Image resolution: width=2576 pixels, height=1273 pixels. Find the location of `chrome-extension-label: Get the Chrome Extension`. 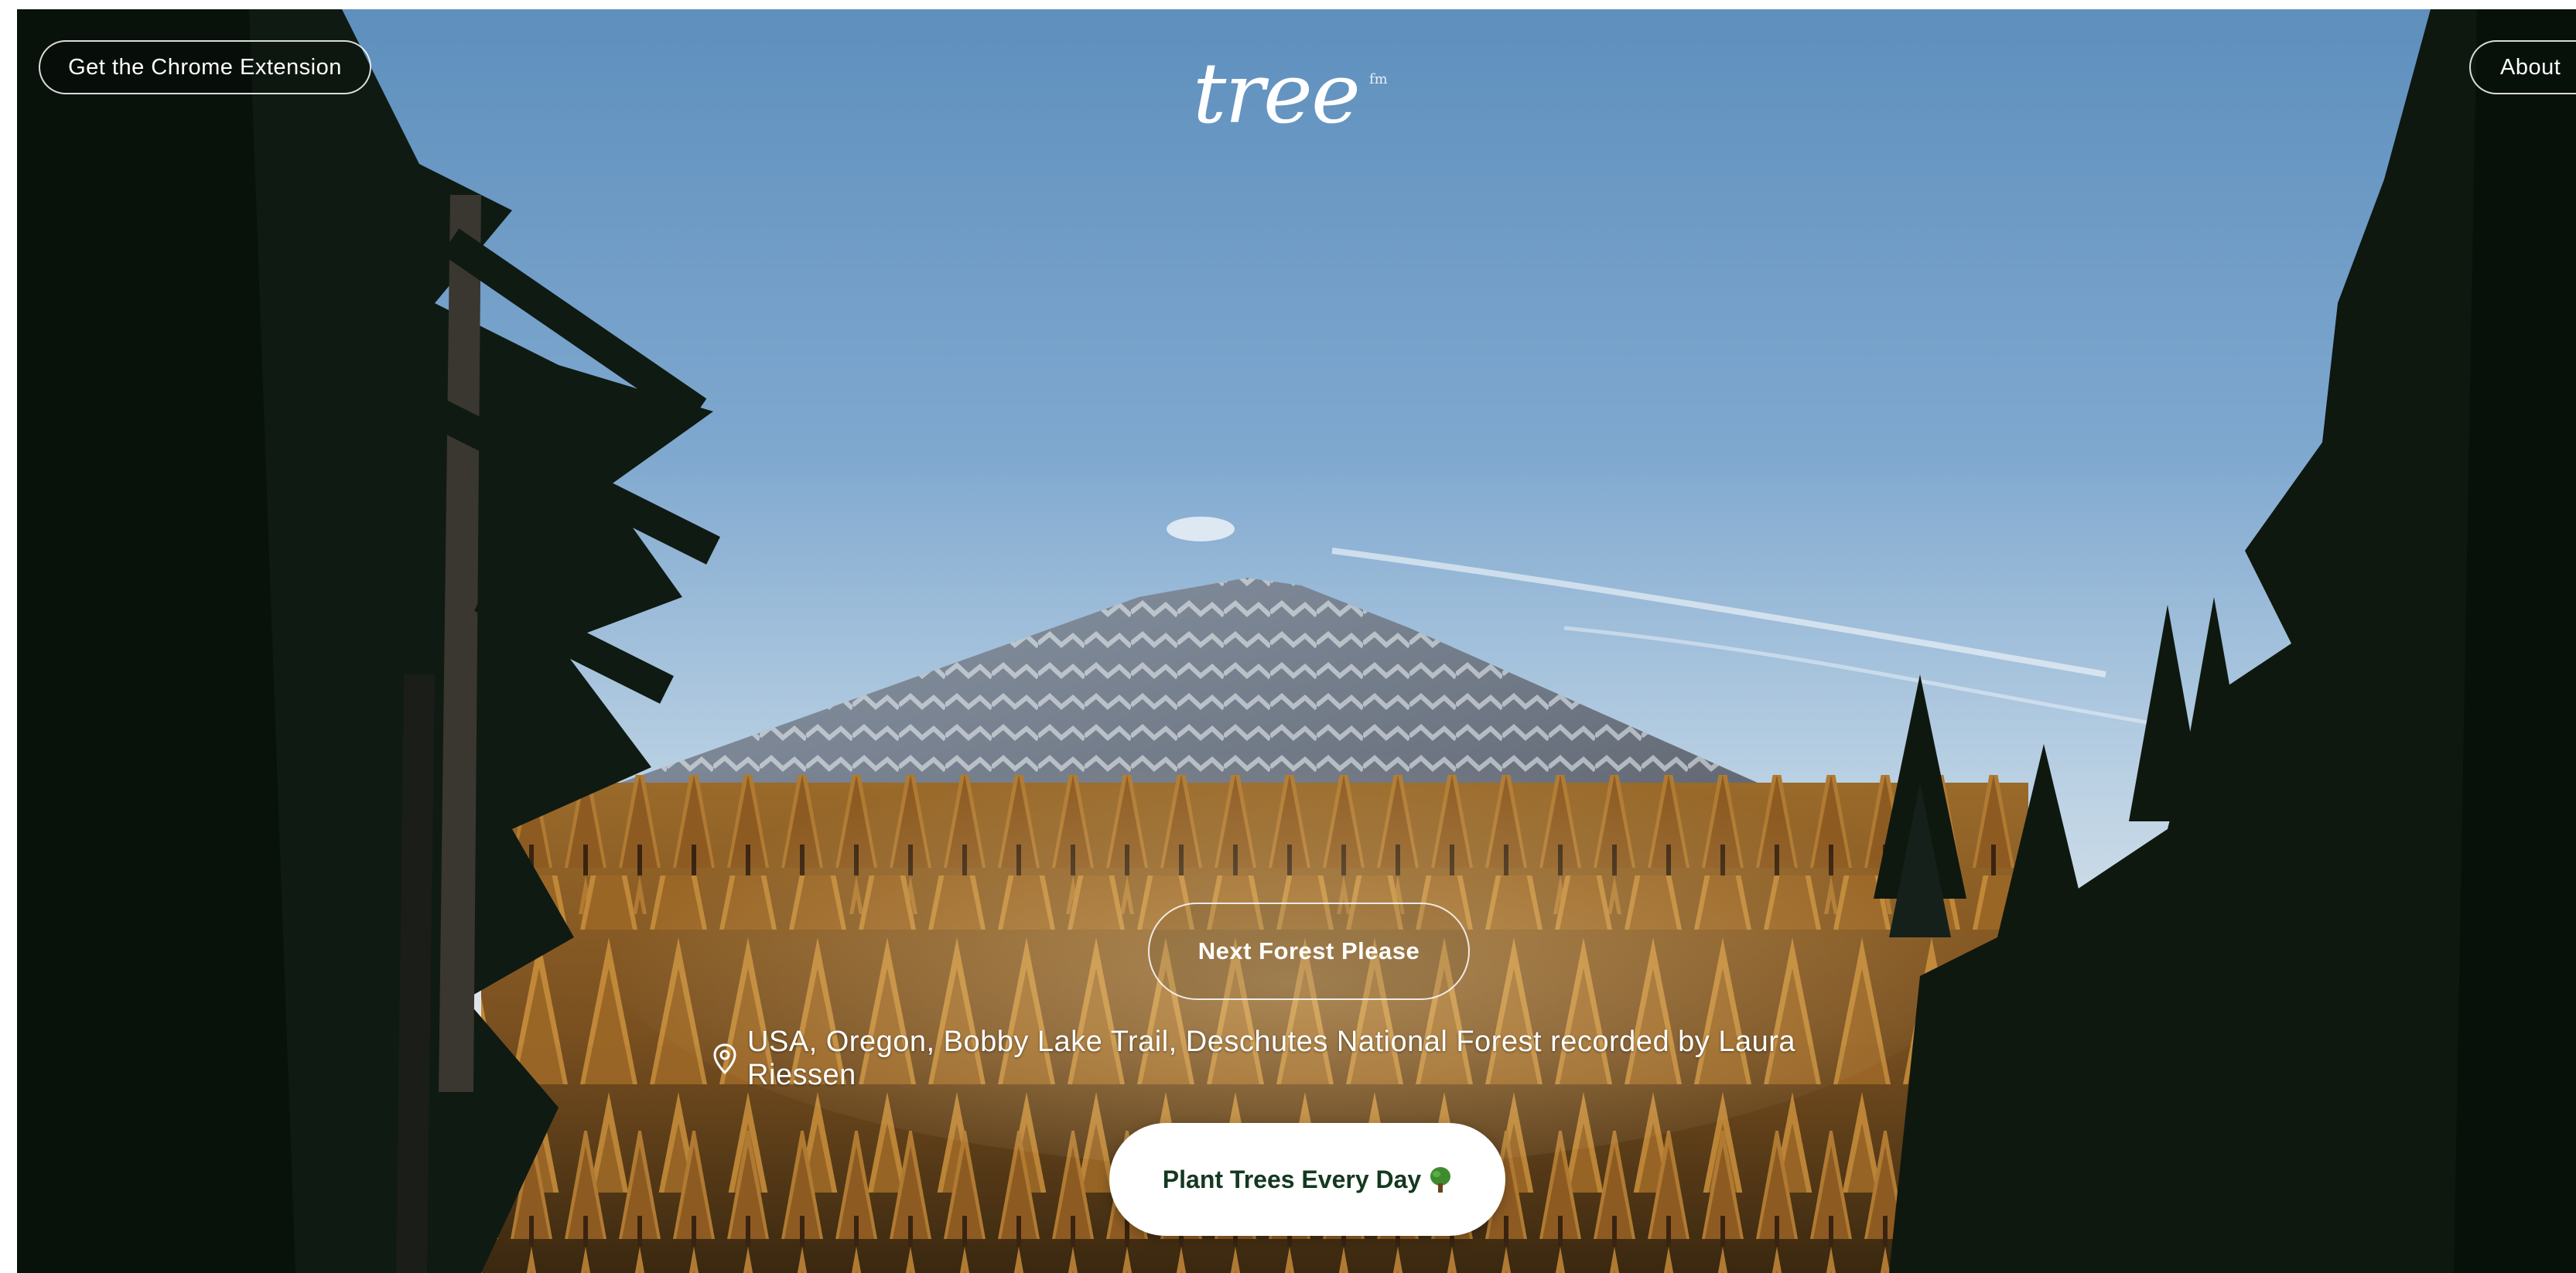

chrome-extension-label: Get the Chrome Extension is located at coordinates (205, 67).